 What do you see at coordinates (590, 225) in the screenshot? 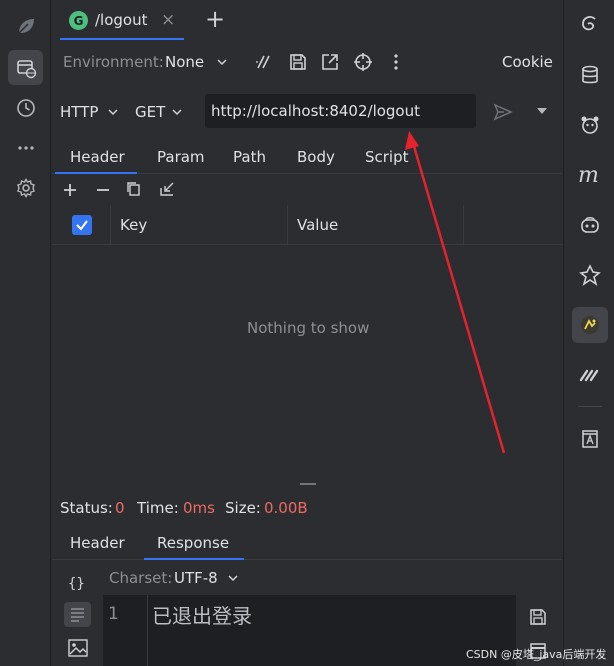
I see `copilot-icon` at bounding box center [590, 225].